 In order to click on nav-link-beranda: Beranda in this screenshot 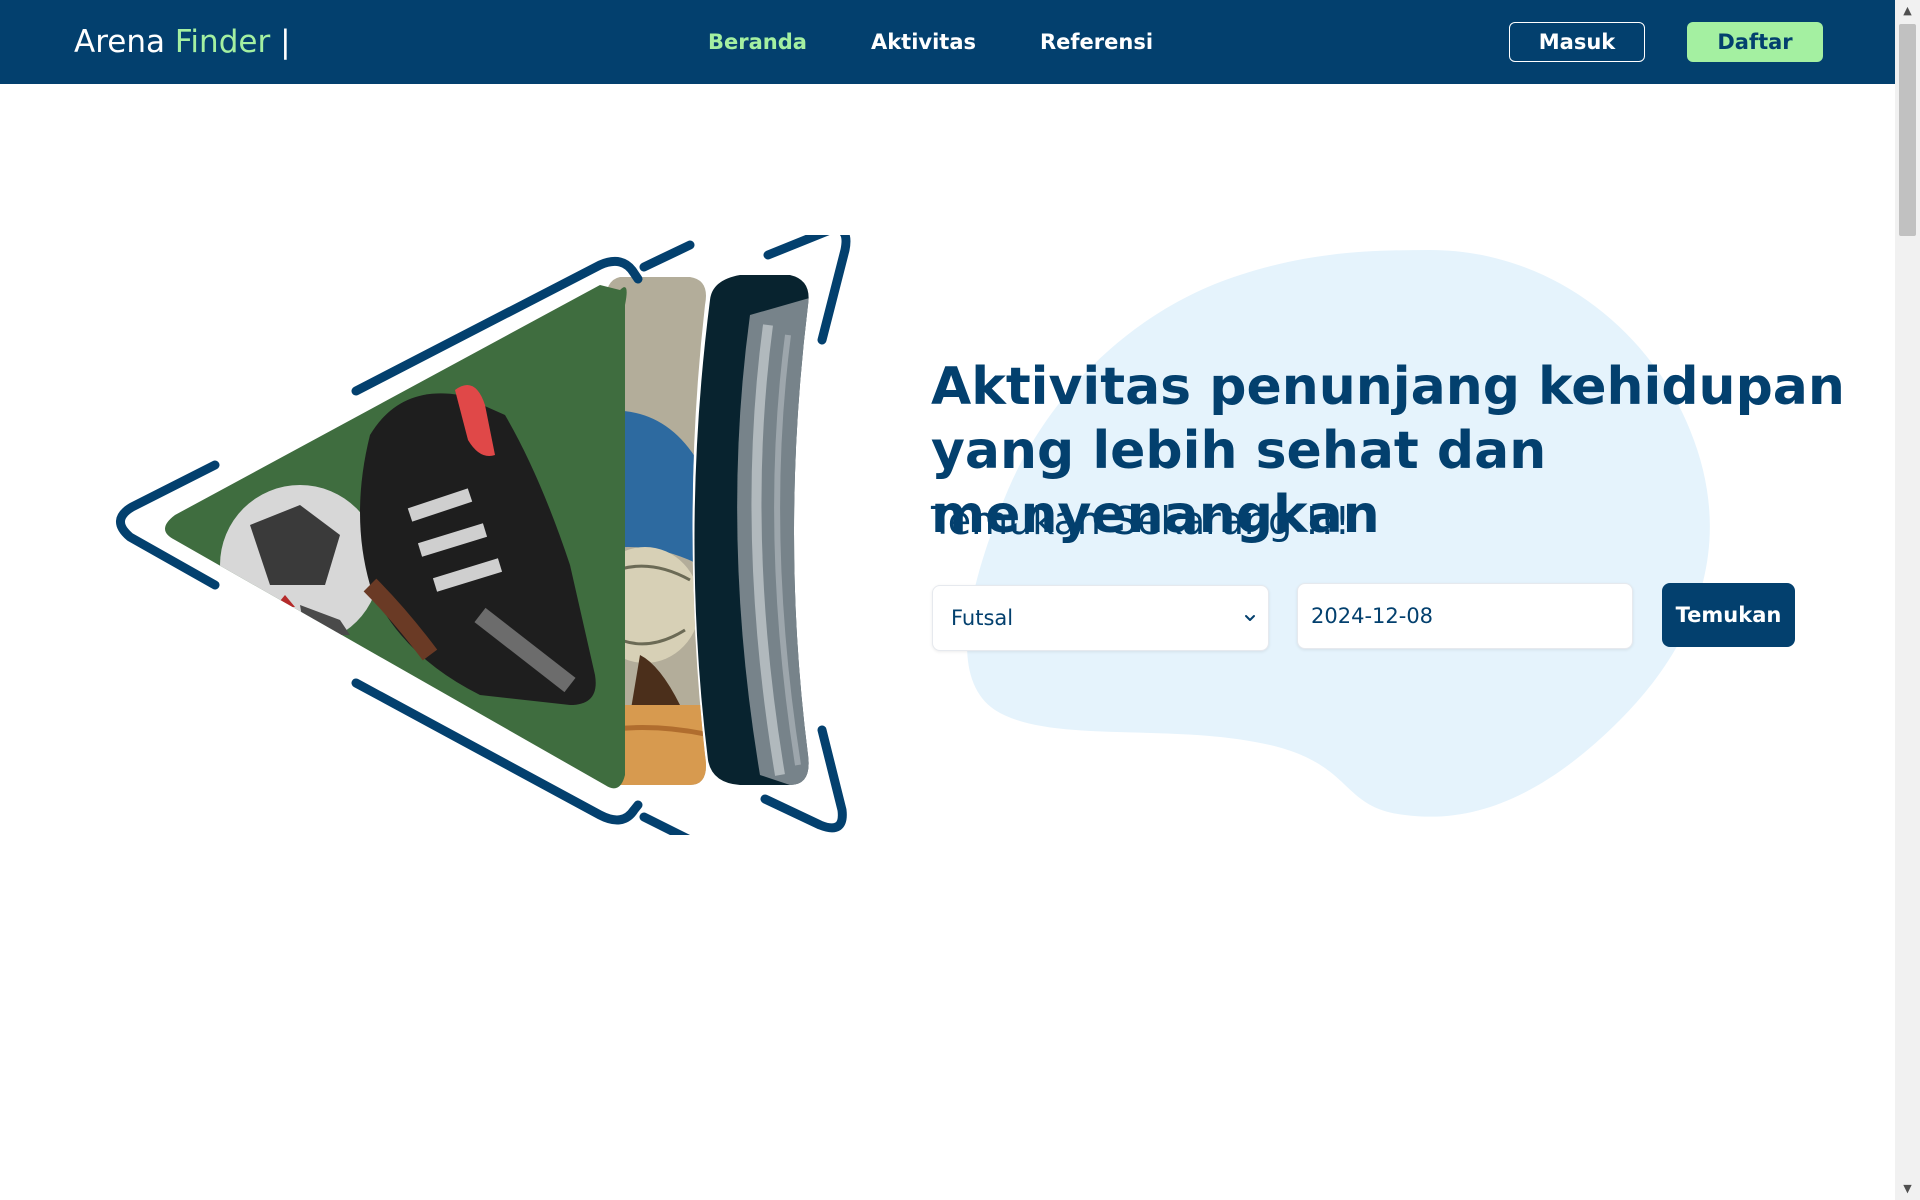, I will do `click(757, 43)`.